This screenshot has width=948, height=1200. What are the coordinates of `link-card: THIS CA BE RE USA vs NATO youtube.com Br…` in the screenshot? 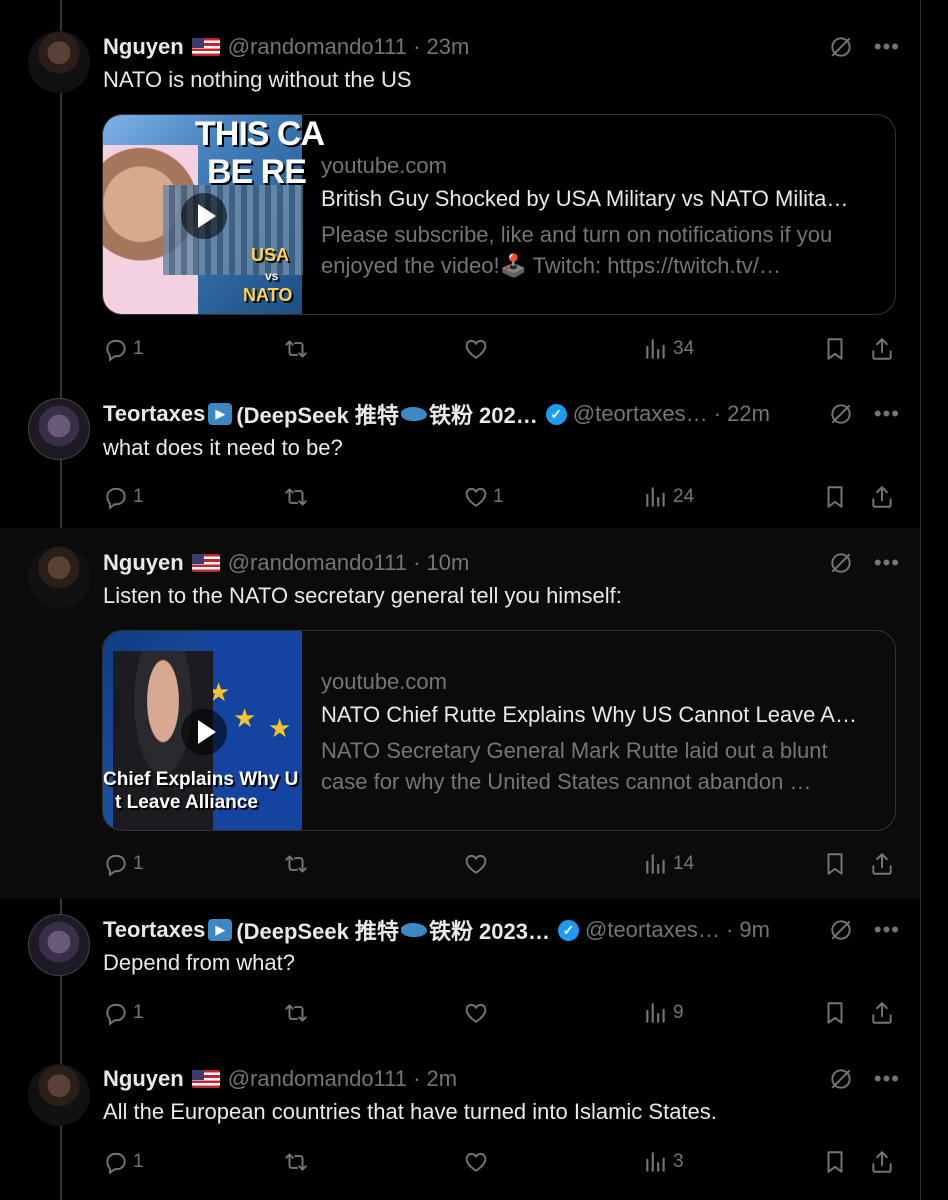 It's located at (499, 214).